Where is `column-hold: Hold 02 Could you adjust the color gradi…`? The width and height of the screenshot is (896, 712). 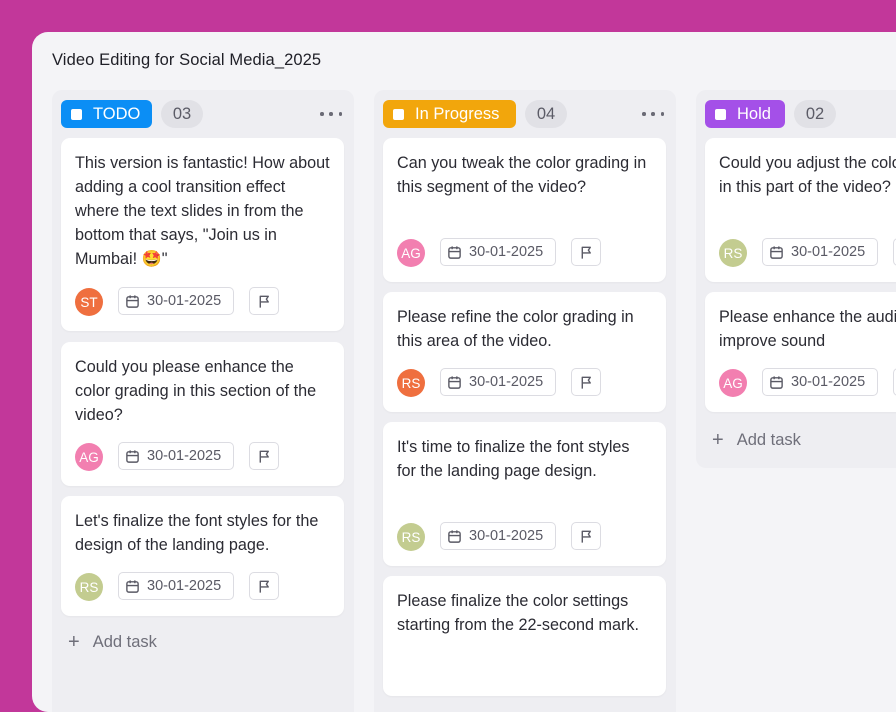
column-hold: Hold 02 Could you adjust the color gradi… is located at coordinates (796, 279).